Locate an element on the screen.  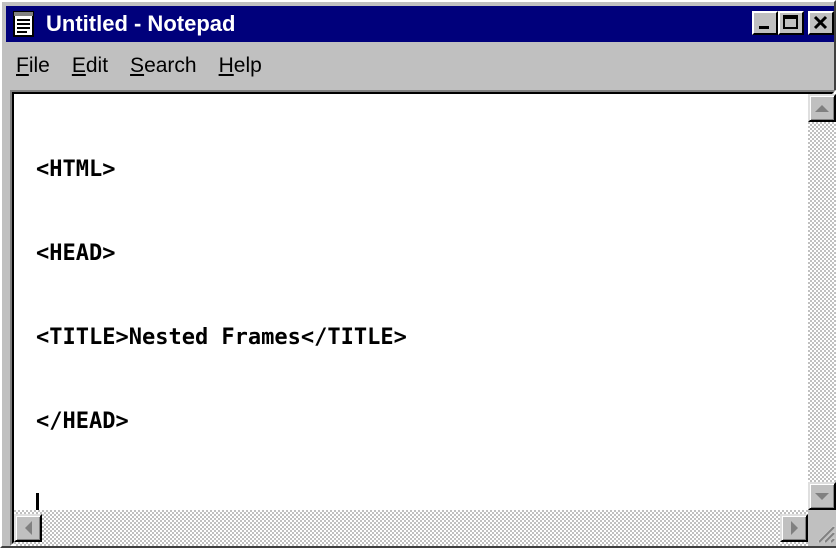
resize-grip-icon is located at coordinates (826, 534).